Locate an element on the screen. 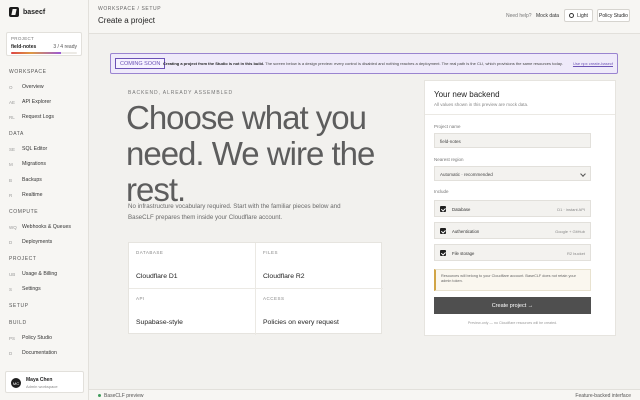  sidebar-item-usage-billing: UB Usage & Billing is located at coordinates (33, 274).